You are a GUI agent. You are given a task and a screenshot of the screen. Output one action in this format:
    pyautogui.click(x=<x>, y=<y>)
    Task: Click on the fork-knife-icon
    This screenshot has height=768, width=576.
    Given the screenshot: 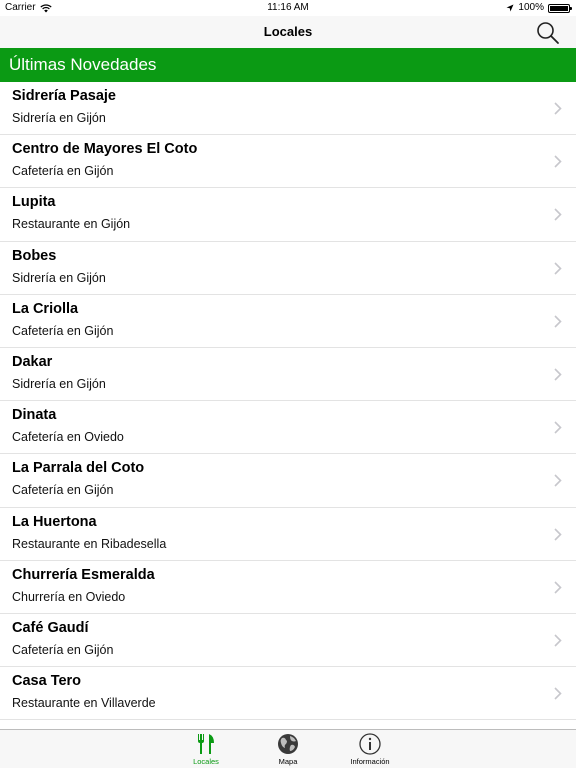 What is the action you would take?
    pyautogui.click(x=206, y=744)
    